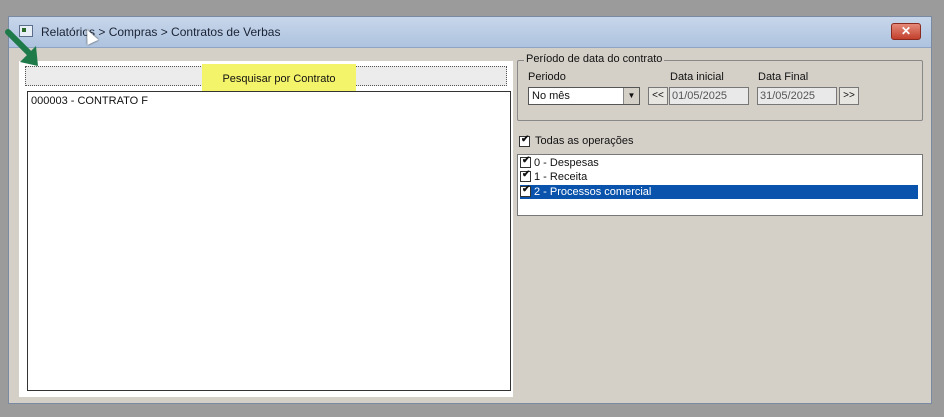  What do you see at coordinates (594, 59) in the screenshot?
I see `group-title: Período de data do contrato` at bounding box center [594, 59].